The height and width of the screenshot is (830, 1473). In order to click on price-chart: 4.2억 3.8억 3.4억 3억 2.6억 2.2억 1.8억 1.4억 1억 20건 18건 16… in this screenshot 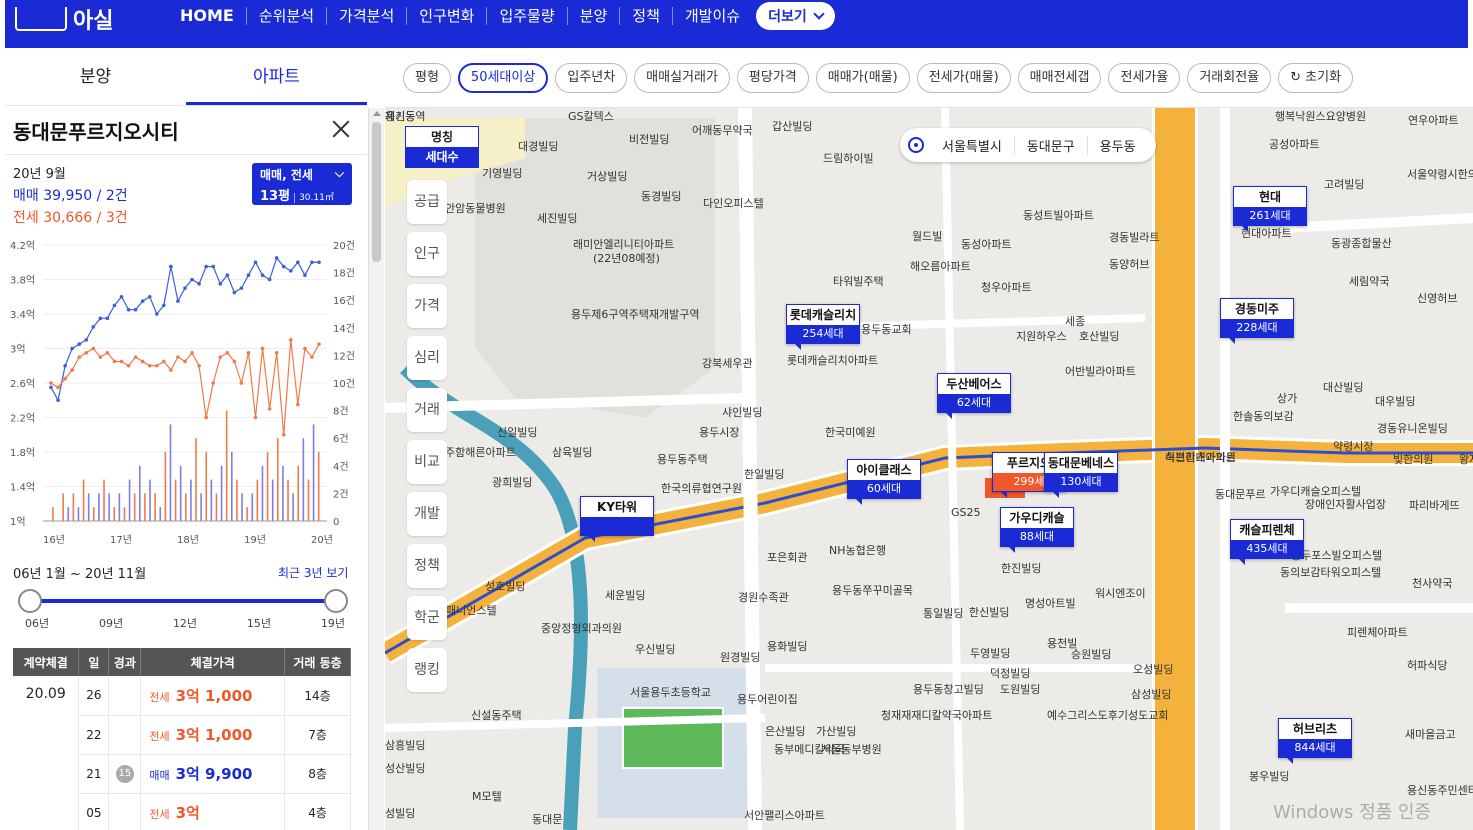, I will do `click(182, 393)`.